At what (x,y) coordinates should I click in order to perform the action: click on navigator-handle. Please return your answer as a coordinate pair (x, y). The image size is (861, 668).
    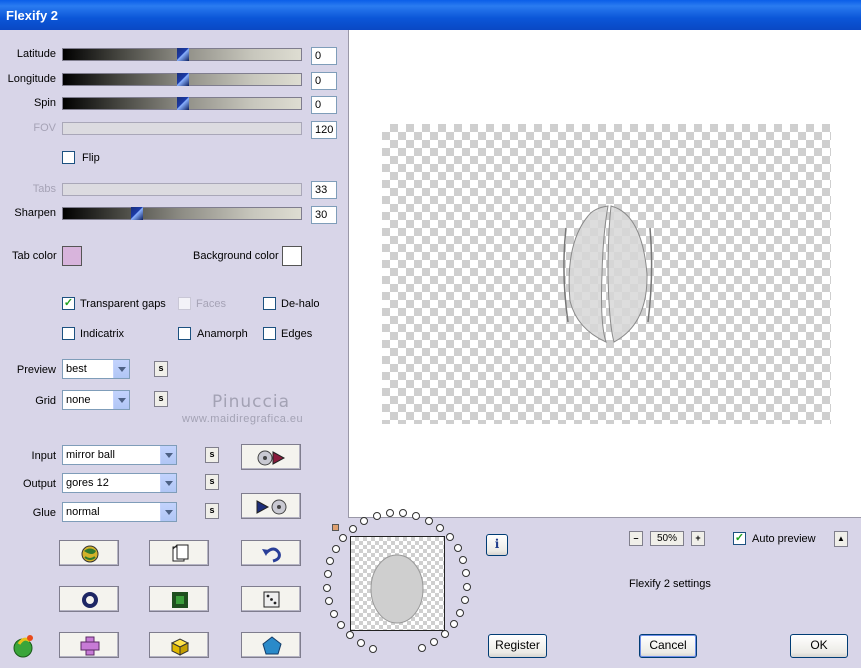
    Looking at the image, I should click on (335, 527).